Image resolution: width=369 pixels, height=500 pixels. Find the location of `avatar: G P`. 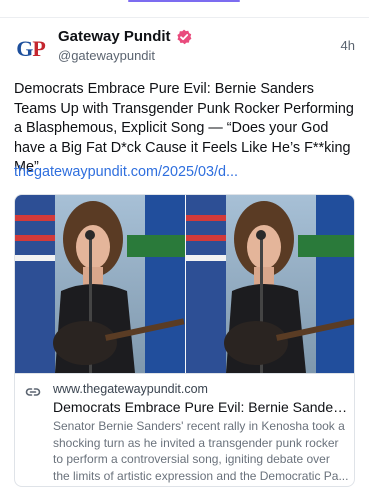

avatar: G P is located at coordinates (31, 49).